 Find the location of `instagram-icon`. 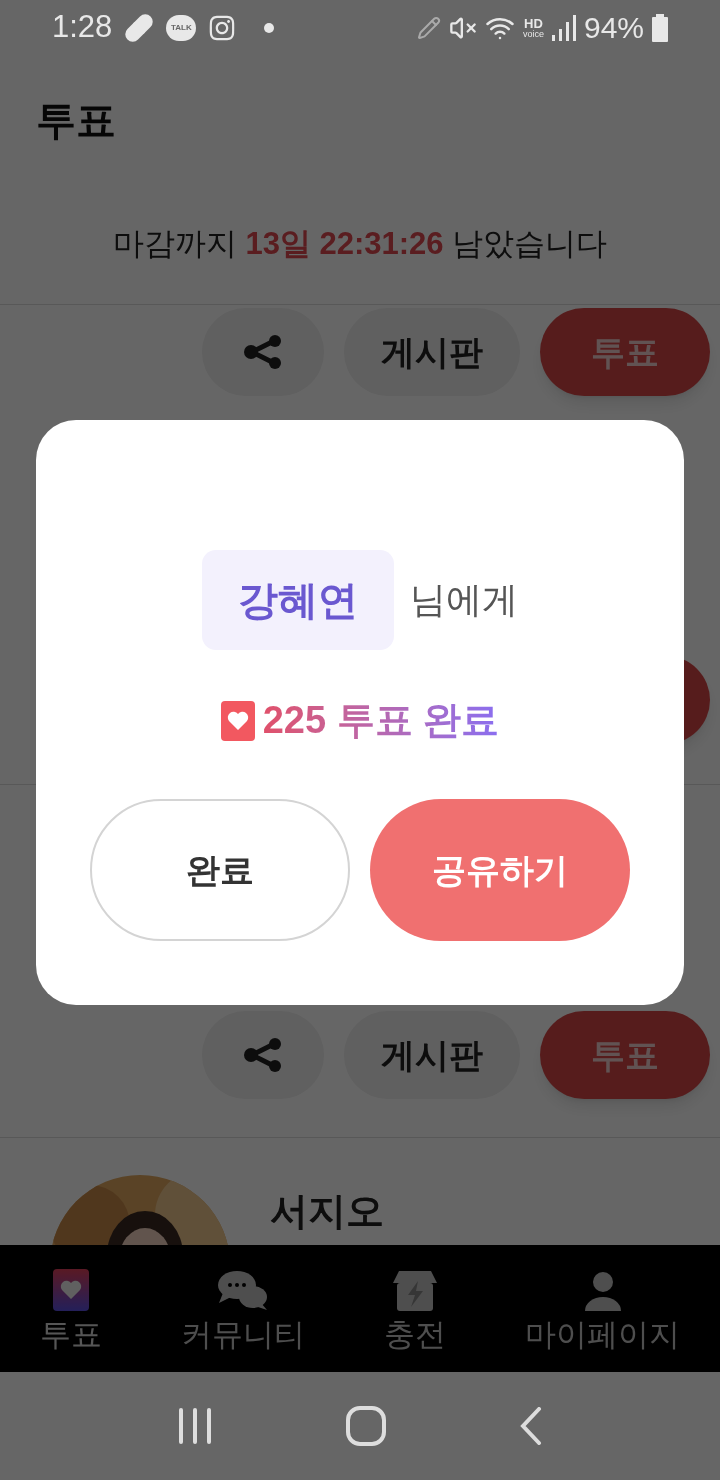

instagram-icon is located at coordinates (222, 27).